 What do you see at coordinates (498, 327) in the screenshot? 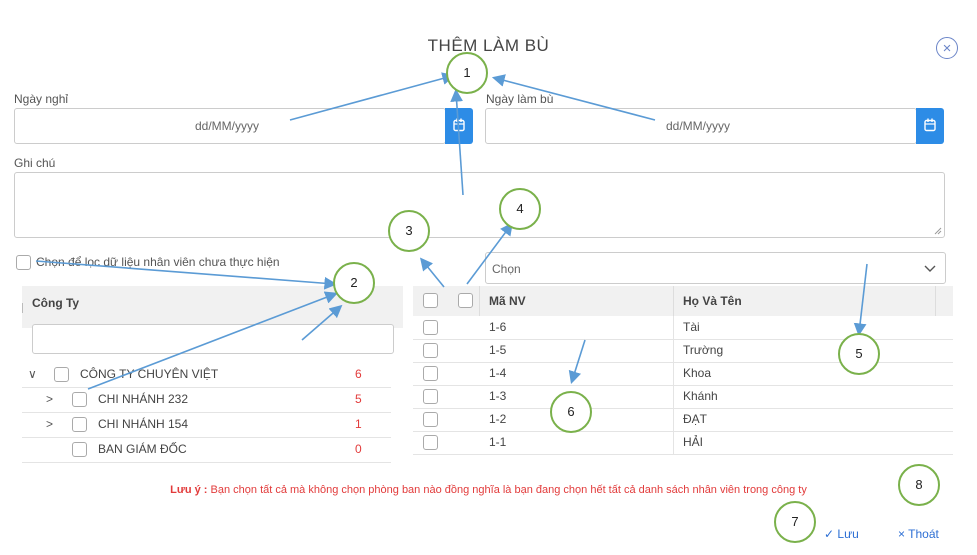
I see `row-code: 1-6` at bounding box center [498, 327].